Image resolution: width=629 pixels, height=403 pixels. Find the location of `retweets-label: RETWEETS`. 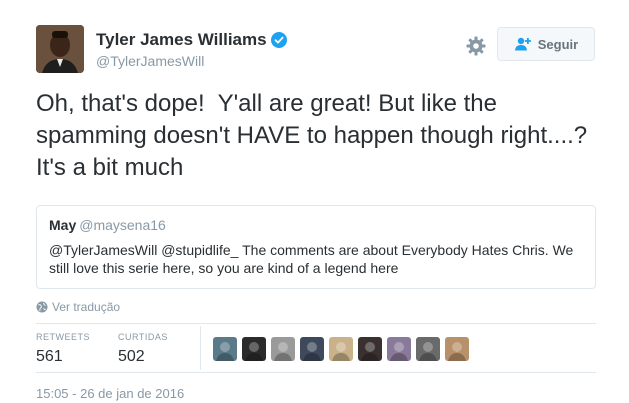

retweets-label: RETWEETS is located at coordinates (63, 337).